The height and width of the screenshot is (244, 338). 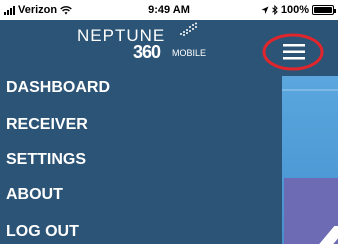 What do you see at coordinates (310, 90) in the screenshot?
I see `content-divider` at bounding box center [310, 90].